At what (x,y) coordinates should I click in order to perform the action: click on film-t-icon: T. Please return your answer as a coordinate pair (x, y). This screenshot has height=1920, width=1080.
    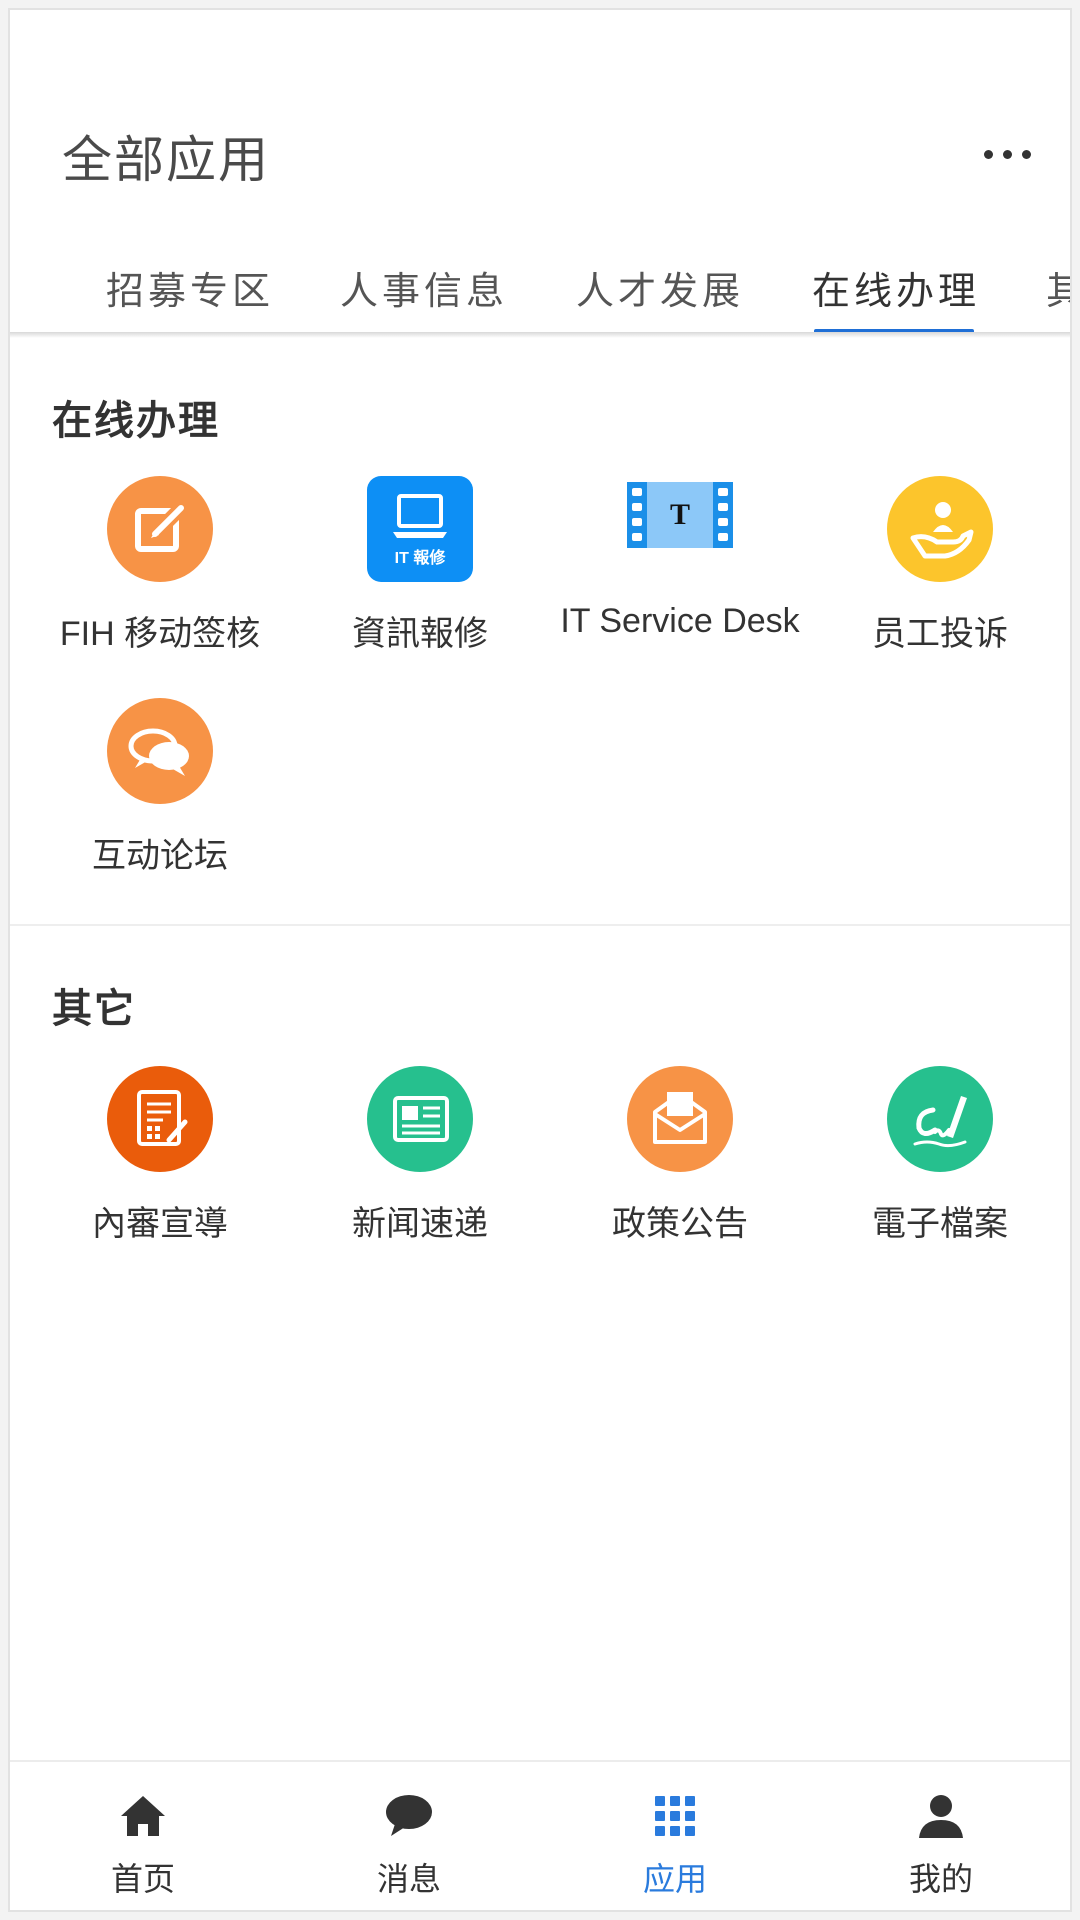
    Looking at the image, I should click on (680, 535).